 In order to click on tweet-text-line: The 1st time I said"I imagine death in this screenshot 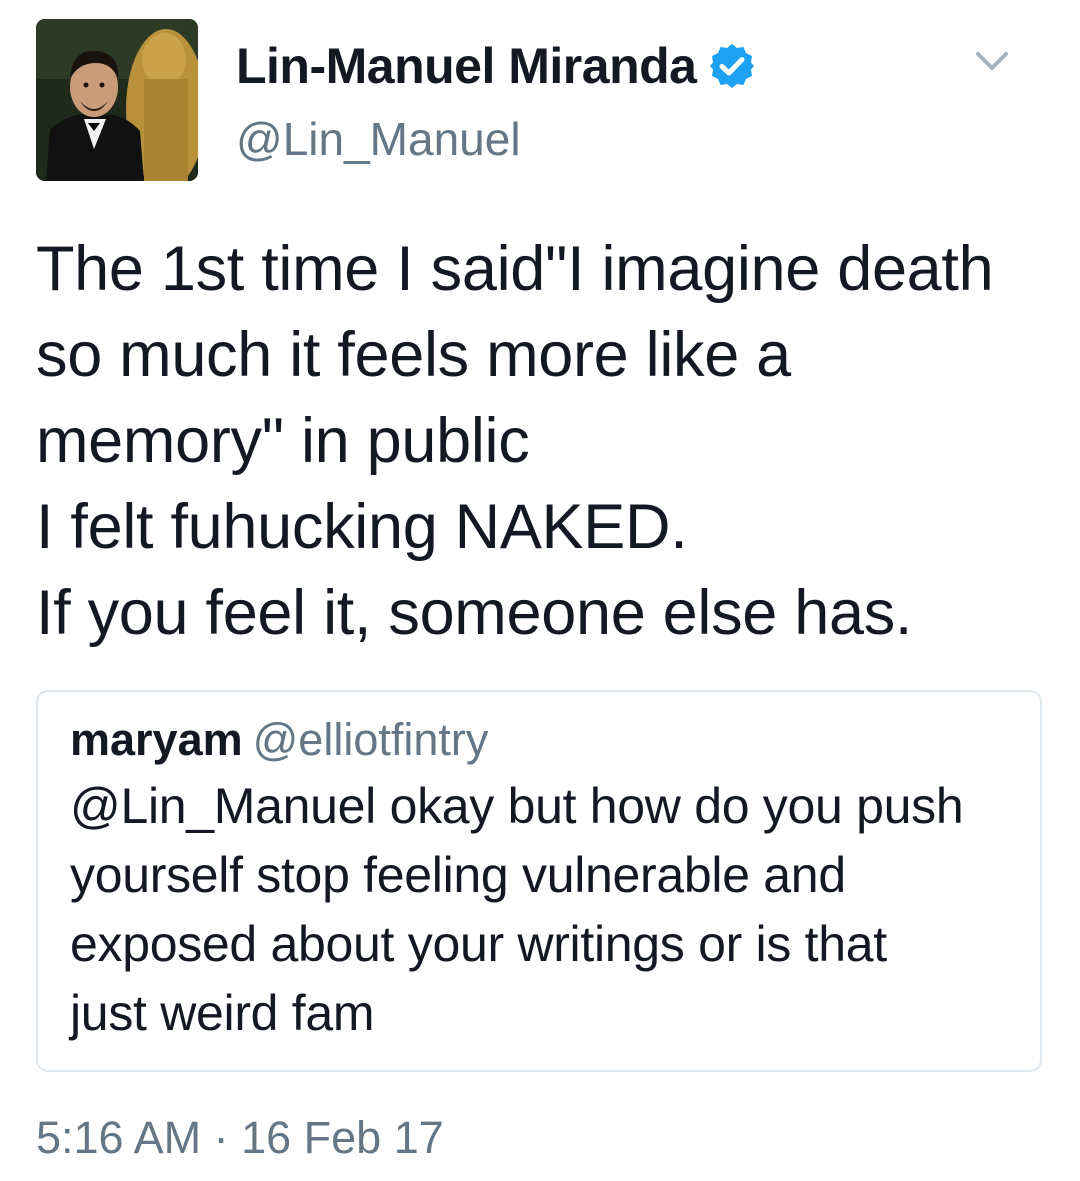, I will do `click(515, 269)`.